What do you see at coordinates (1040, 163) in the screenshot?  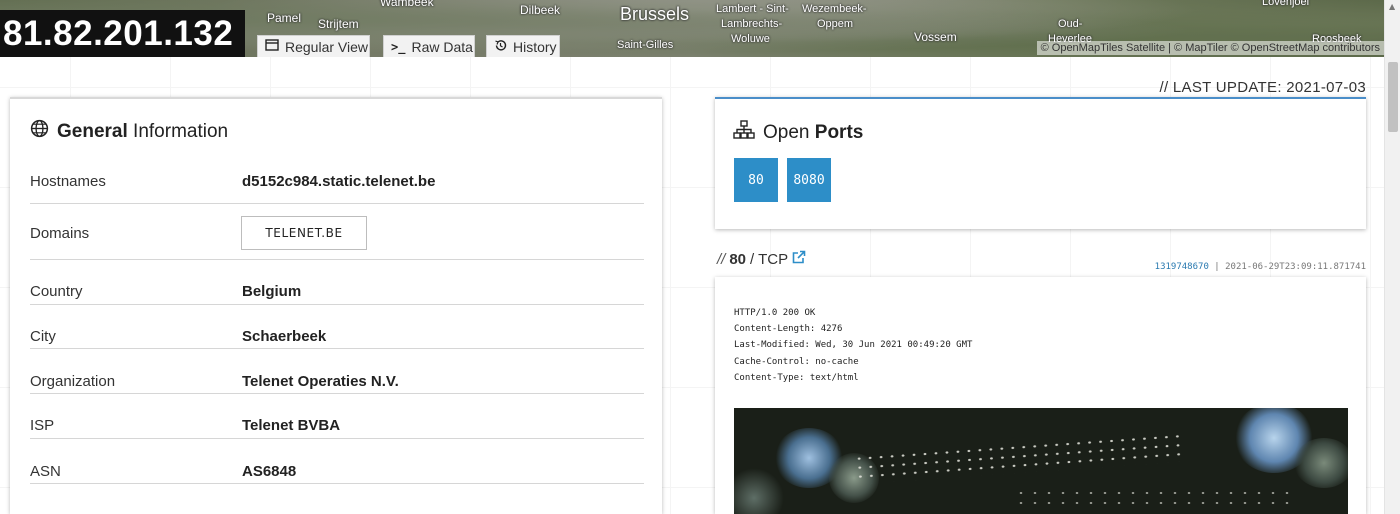 I see `open-ports-card: Open Ports 80 8080` at bounding box center [1040, 163].